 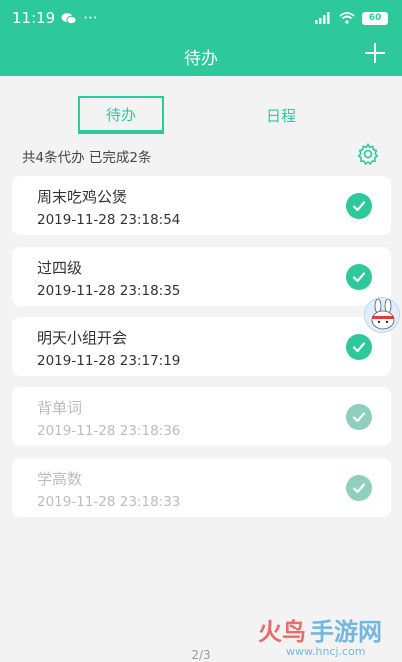 I want to click on tab-bar: 待办 日程, so click(x=201, y=116).